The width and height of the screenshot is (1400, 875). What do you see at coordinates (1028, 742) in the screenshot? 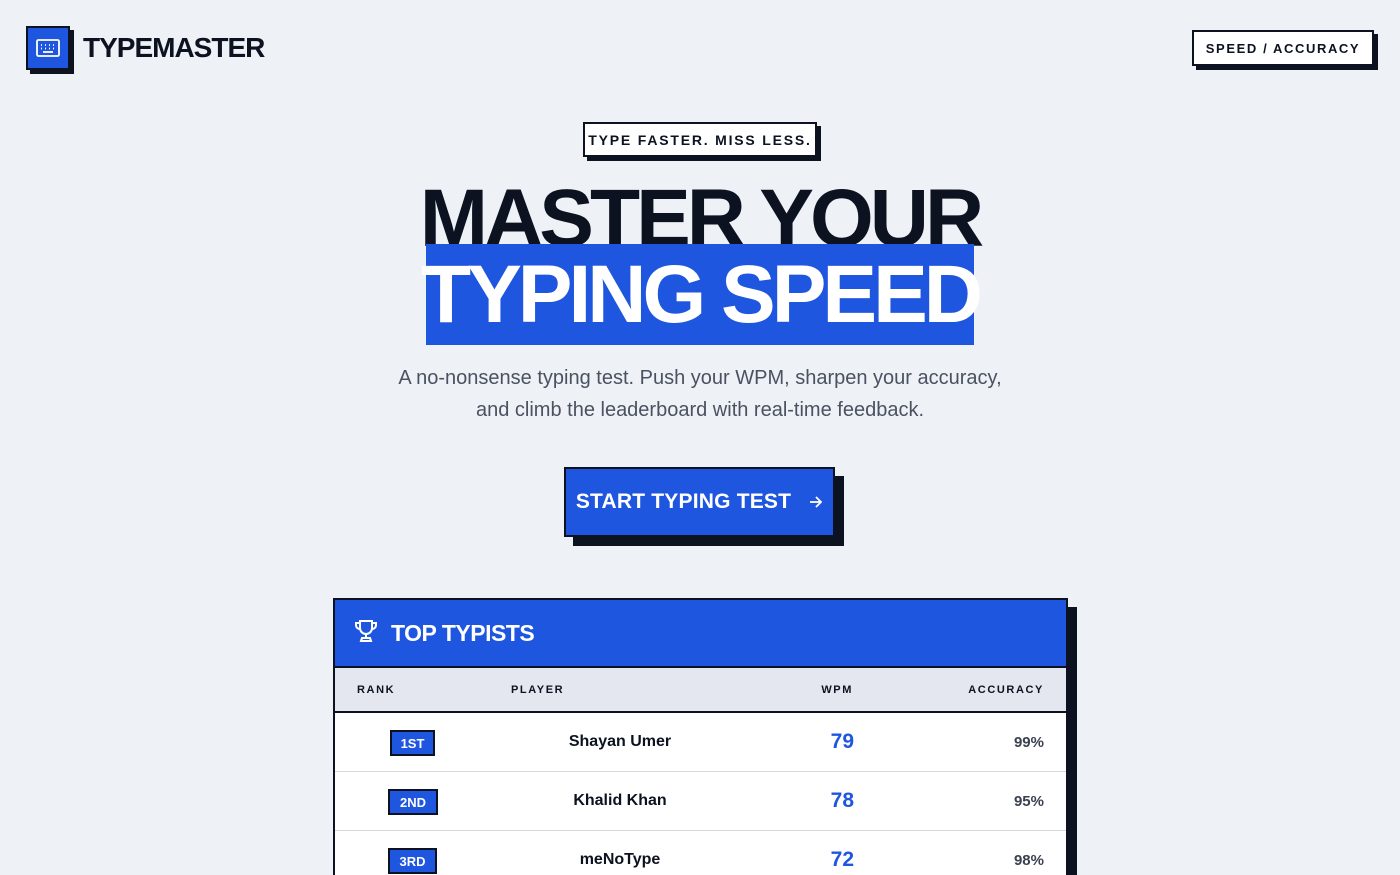
I see `accuracy-value: 99%` at bounding box center [1028, 742].